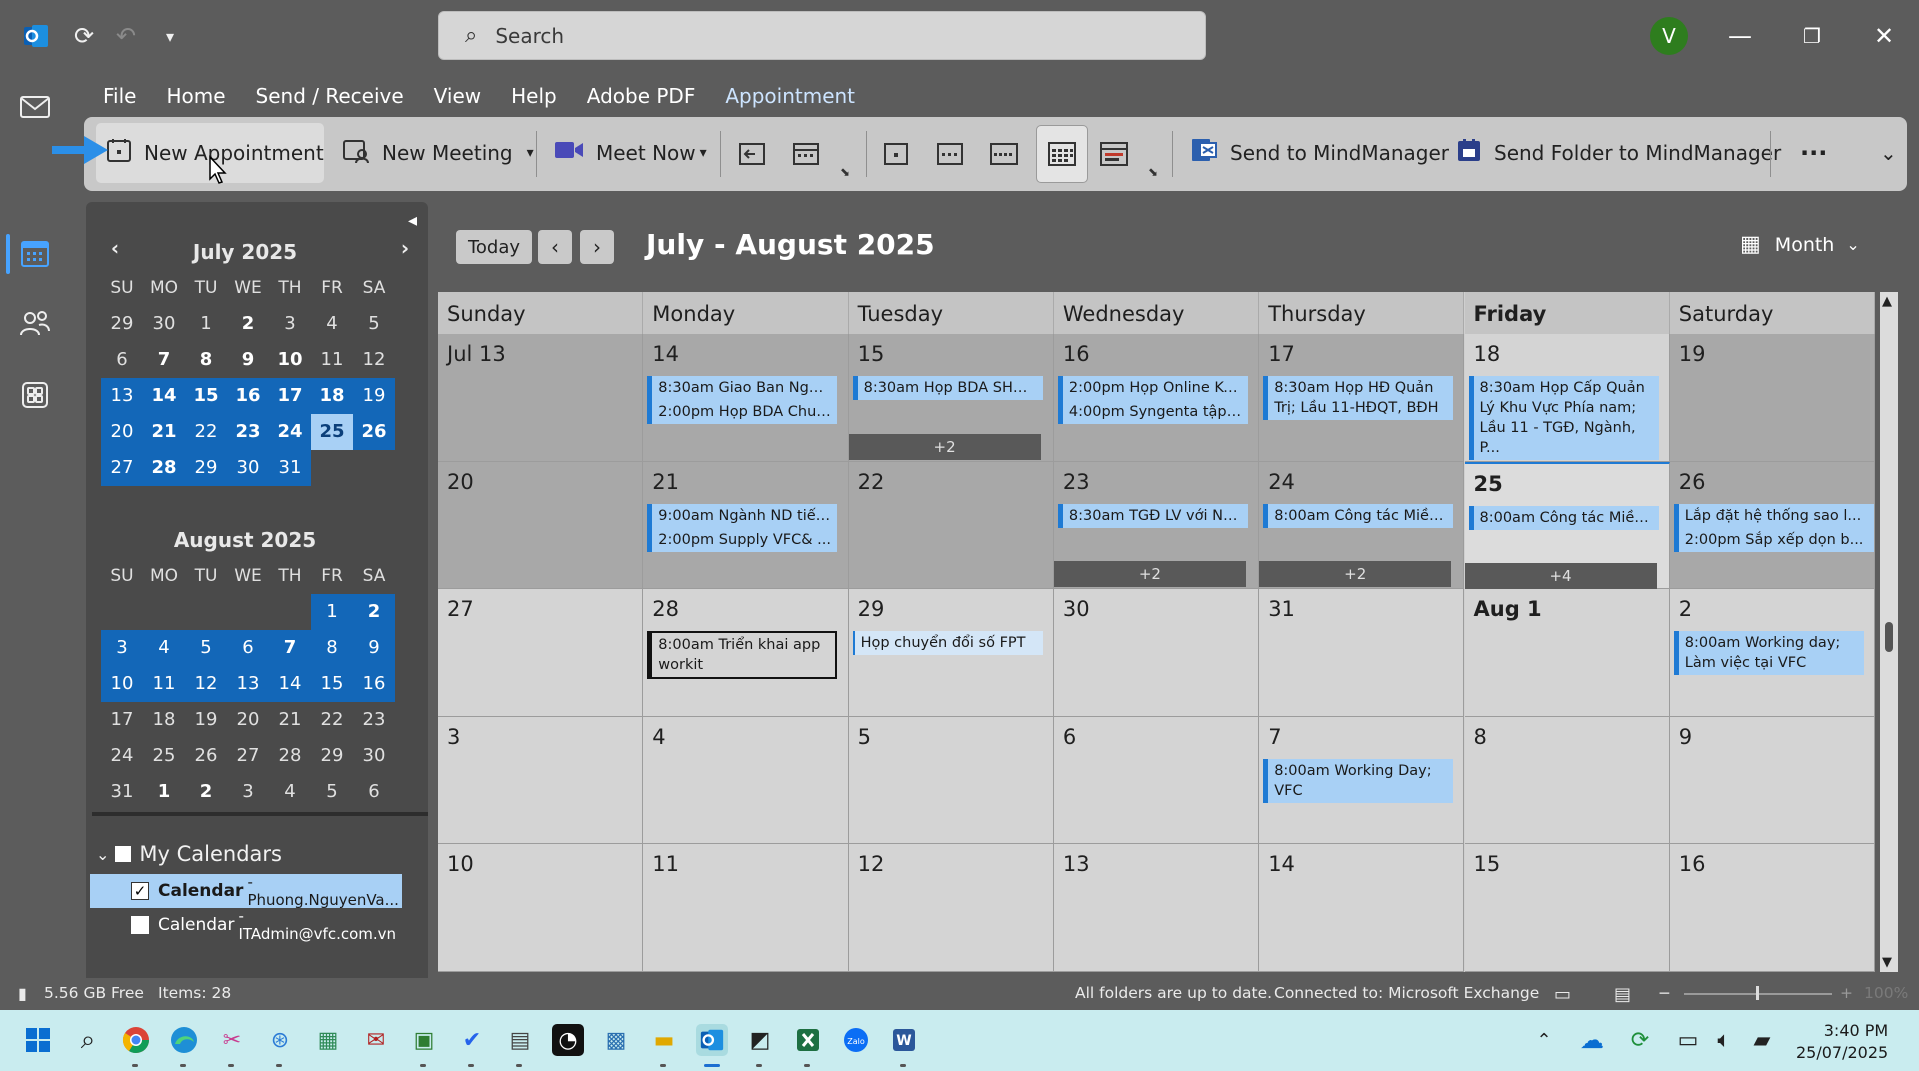 Image resolution: width=1919 pixels, height=1071 pixels. I want to click on day-cell: 4, so click(746, 780).